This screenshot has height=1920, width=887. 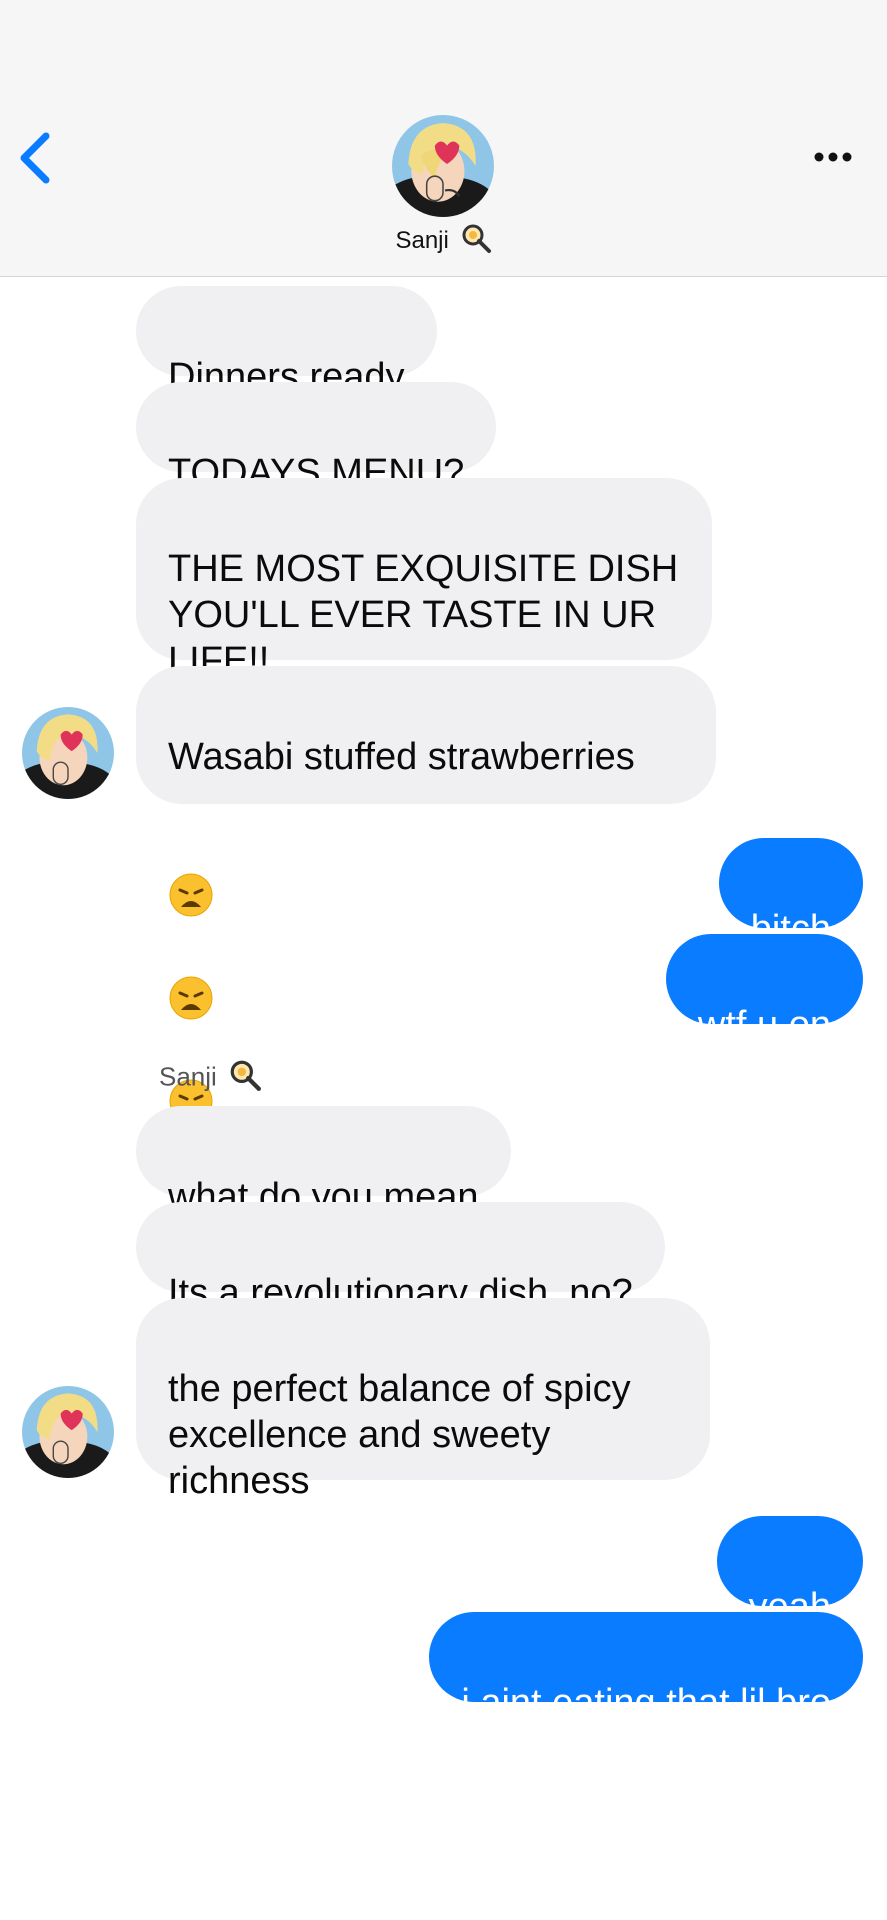 I want to click on contact-avatar-image, so click(x=443, y=166).